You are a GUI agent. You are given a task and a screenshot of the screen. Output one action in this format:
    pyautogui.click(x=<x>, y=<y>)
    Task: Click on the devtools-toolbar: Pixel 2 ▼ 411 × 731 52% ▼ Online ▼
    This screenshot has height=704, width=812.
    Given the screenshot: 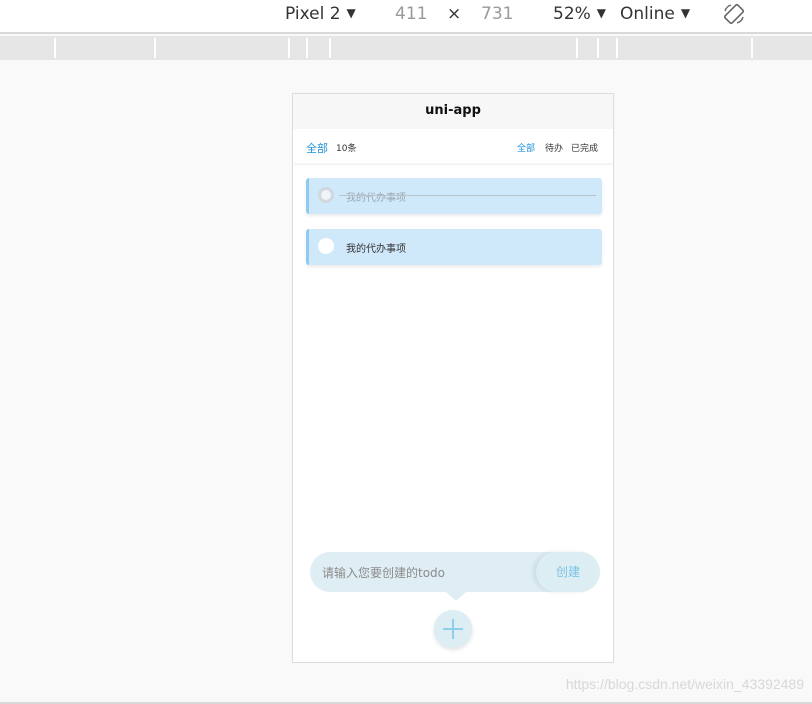 What is the action you would take?
    pyautogui.click(x=406, y=16)
    